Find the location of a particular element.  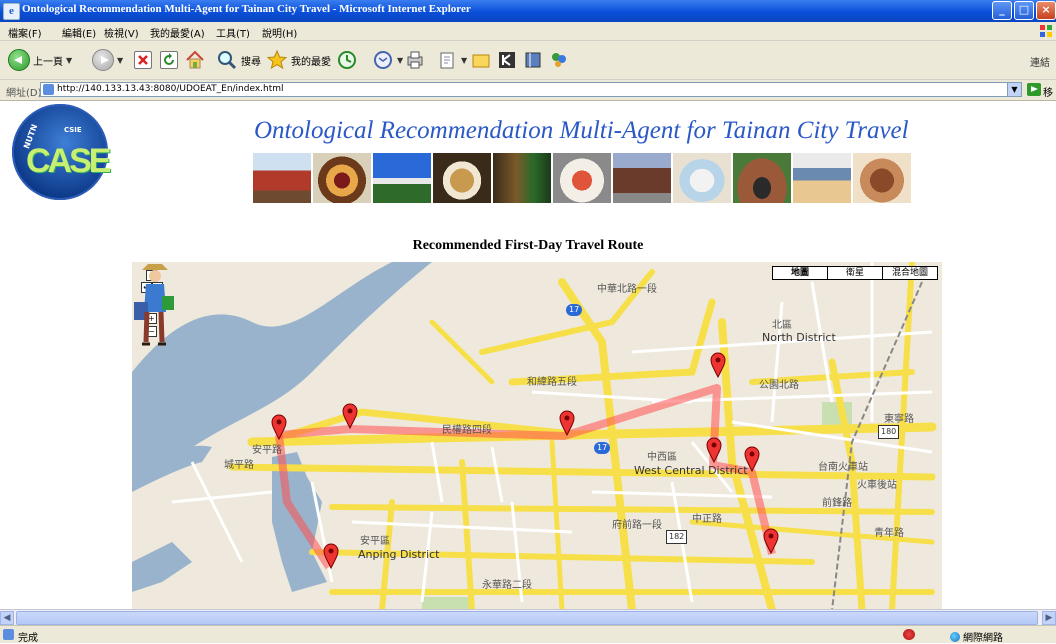

horizontal-scrollbar: ◀ ▶ is located at coordinates (528, 617).